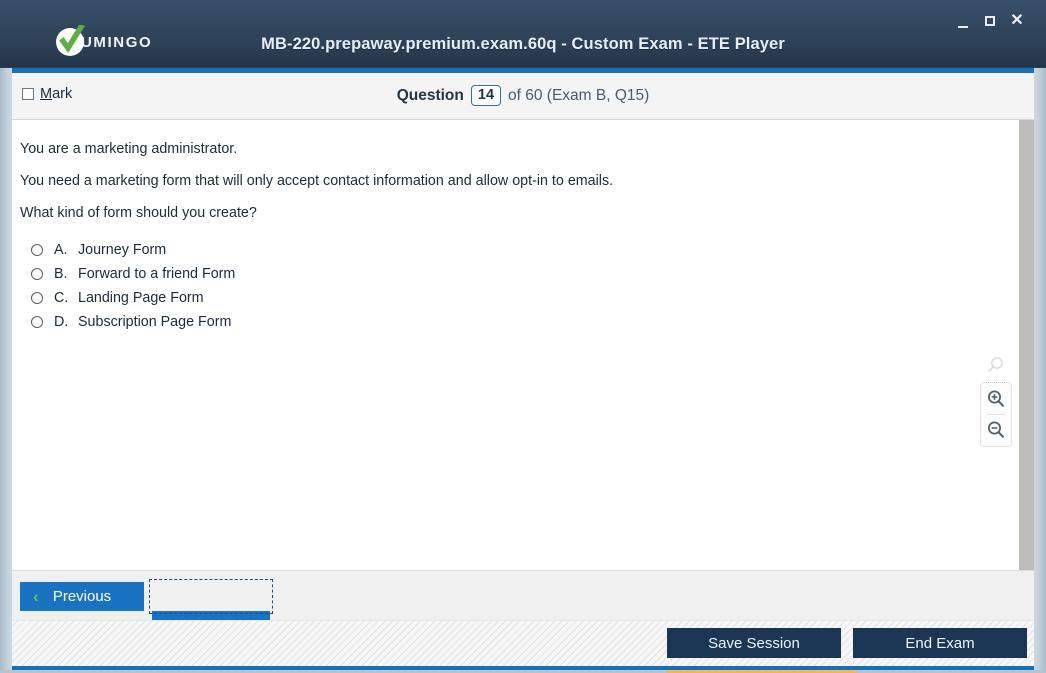 This screenshot has width=1046, height=673. Describe the element at coordinates (141, 298) in the screenshot. I see `answer-text-c: Landing Page Form` at that location.